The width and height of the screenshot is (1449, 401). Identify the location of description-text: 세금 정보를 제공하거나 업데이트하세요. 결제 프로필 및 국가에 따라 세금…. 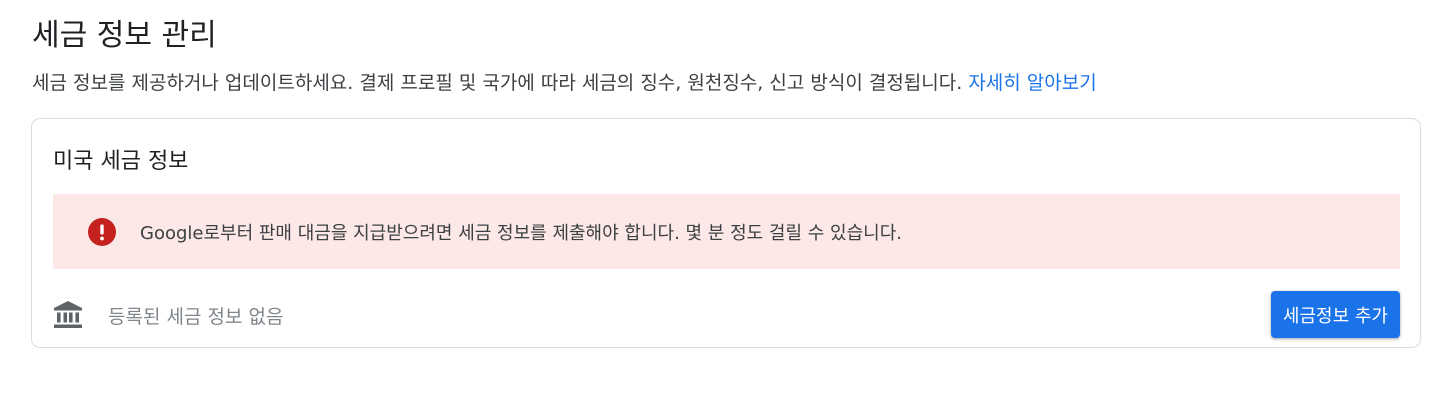
(500, 83).